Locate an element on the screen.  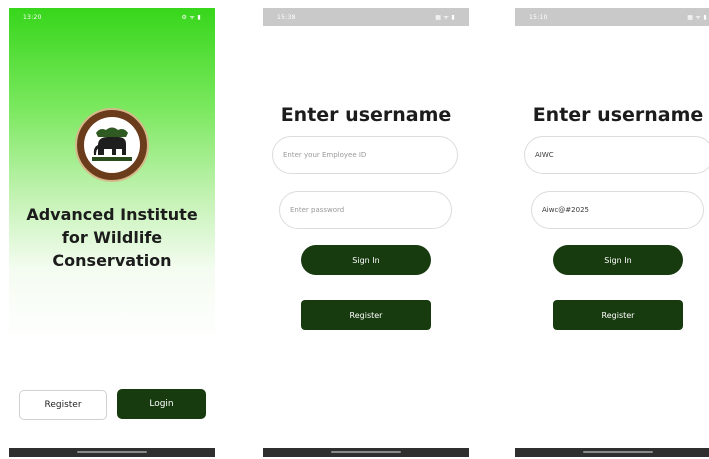
status-bar: 15:38 ▦ ᯤ ▮ is located at coordinates (366, 17).